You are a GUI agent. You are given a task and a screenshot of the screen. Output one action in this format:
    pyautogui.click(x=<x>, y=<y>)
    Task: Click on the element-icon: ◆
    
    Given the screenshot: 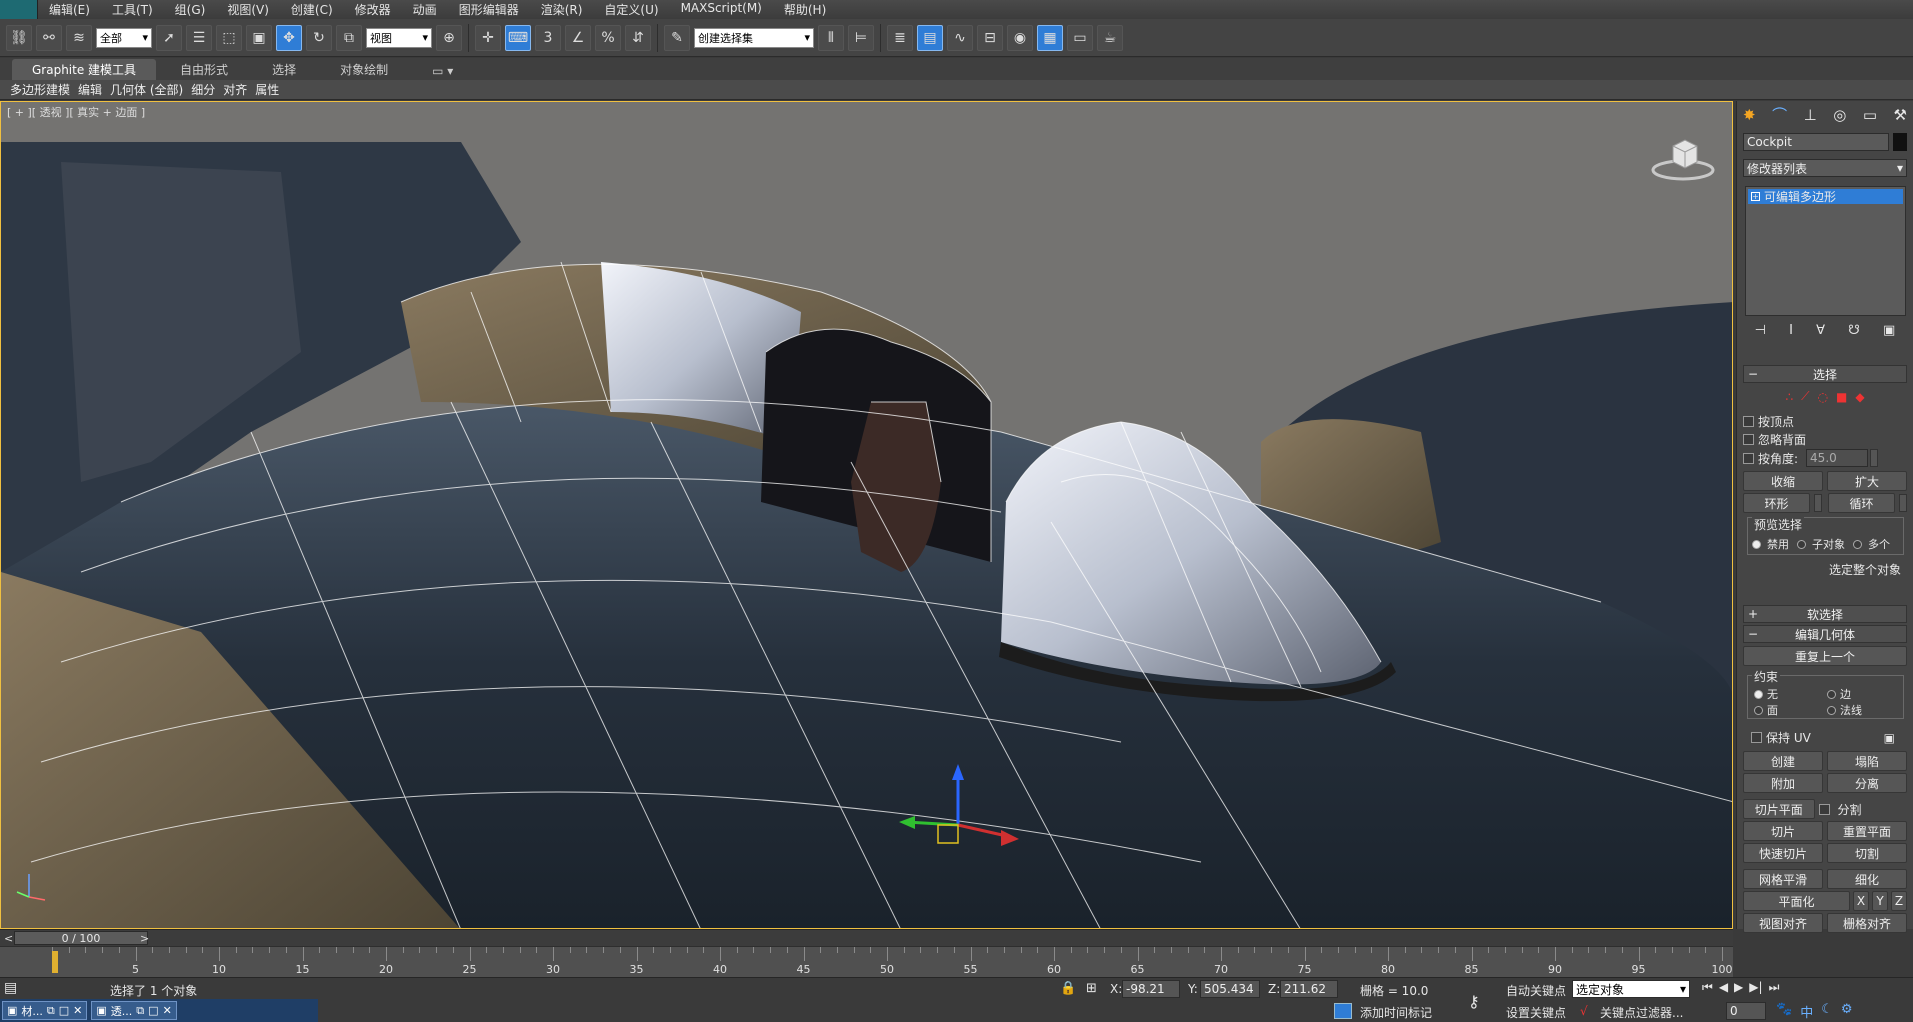 What is the action you would take?
    pyautogui.click(x=1859, y=397)
    